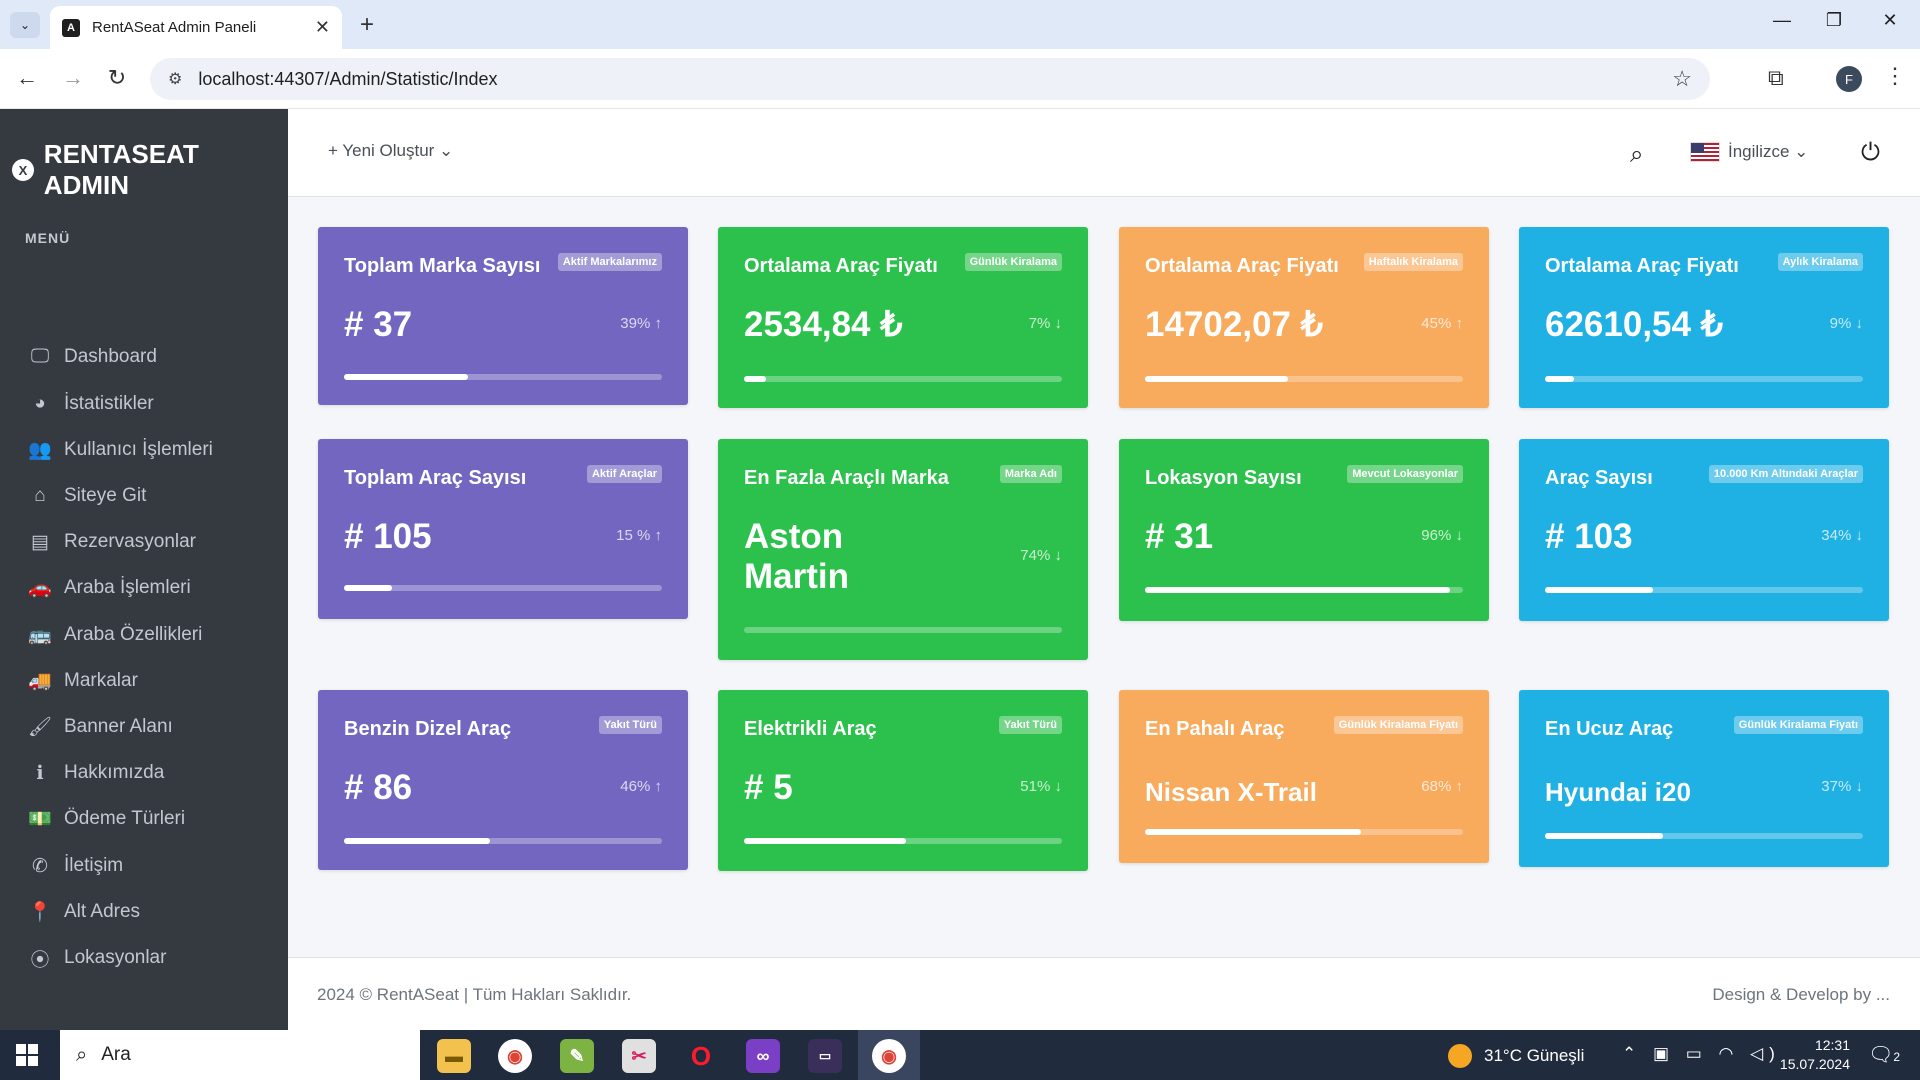  I want to click on money-bill-icon: 💵, so click(40, 819).